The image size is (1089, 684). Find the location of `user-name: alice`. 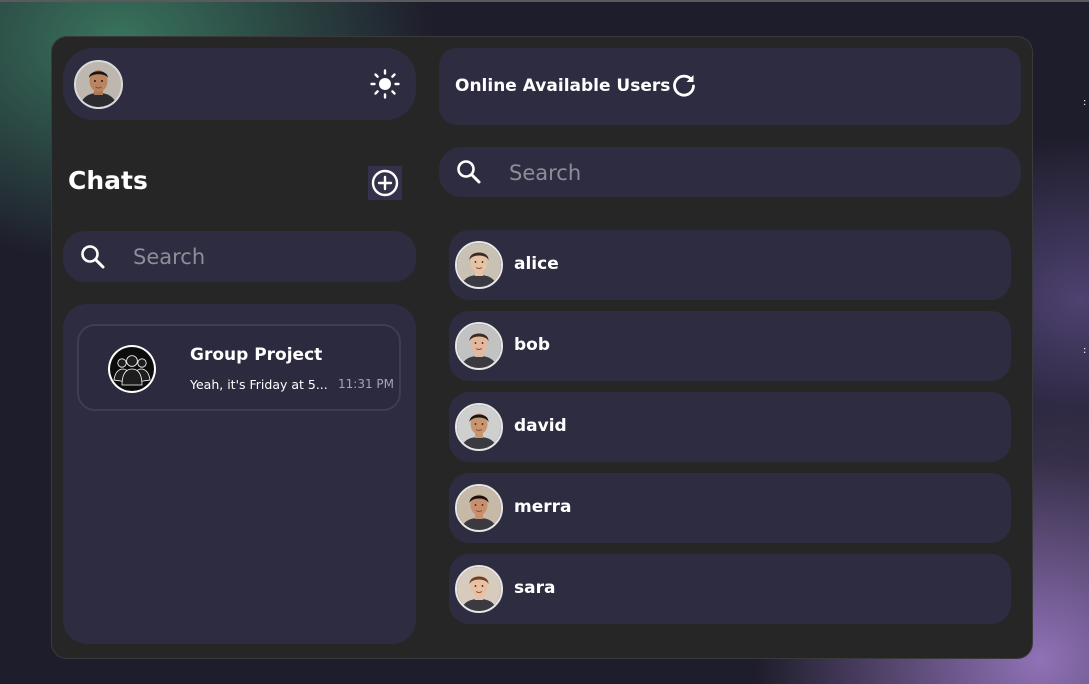

user-name: alice is located at coordinates (536, 264).